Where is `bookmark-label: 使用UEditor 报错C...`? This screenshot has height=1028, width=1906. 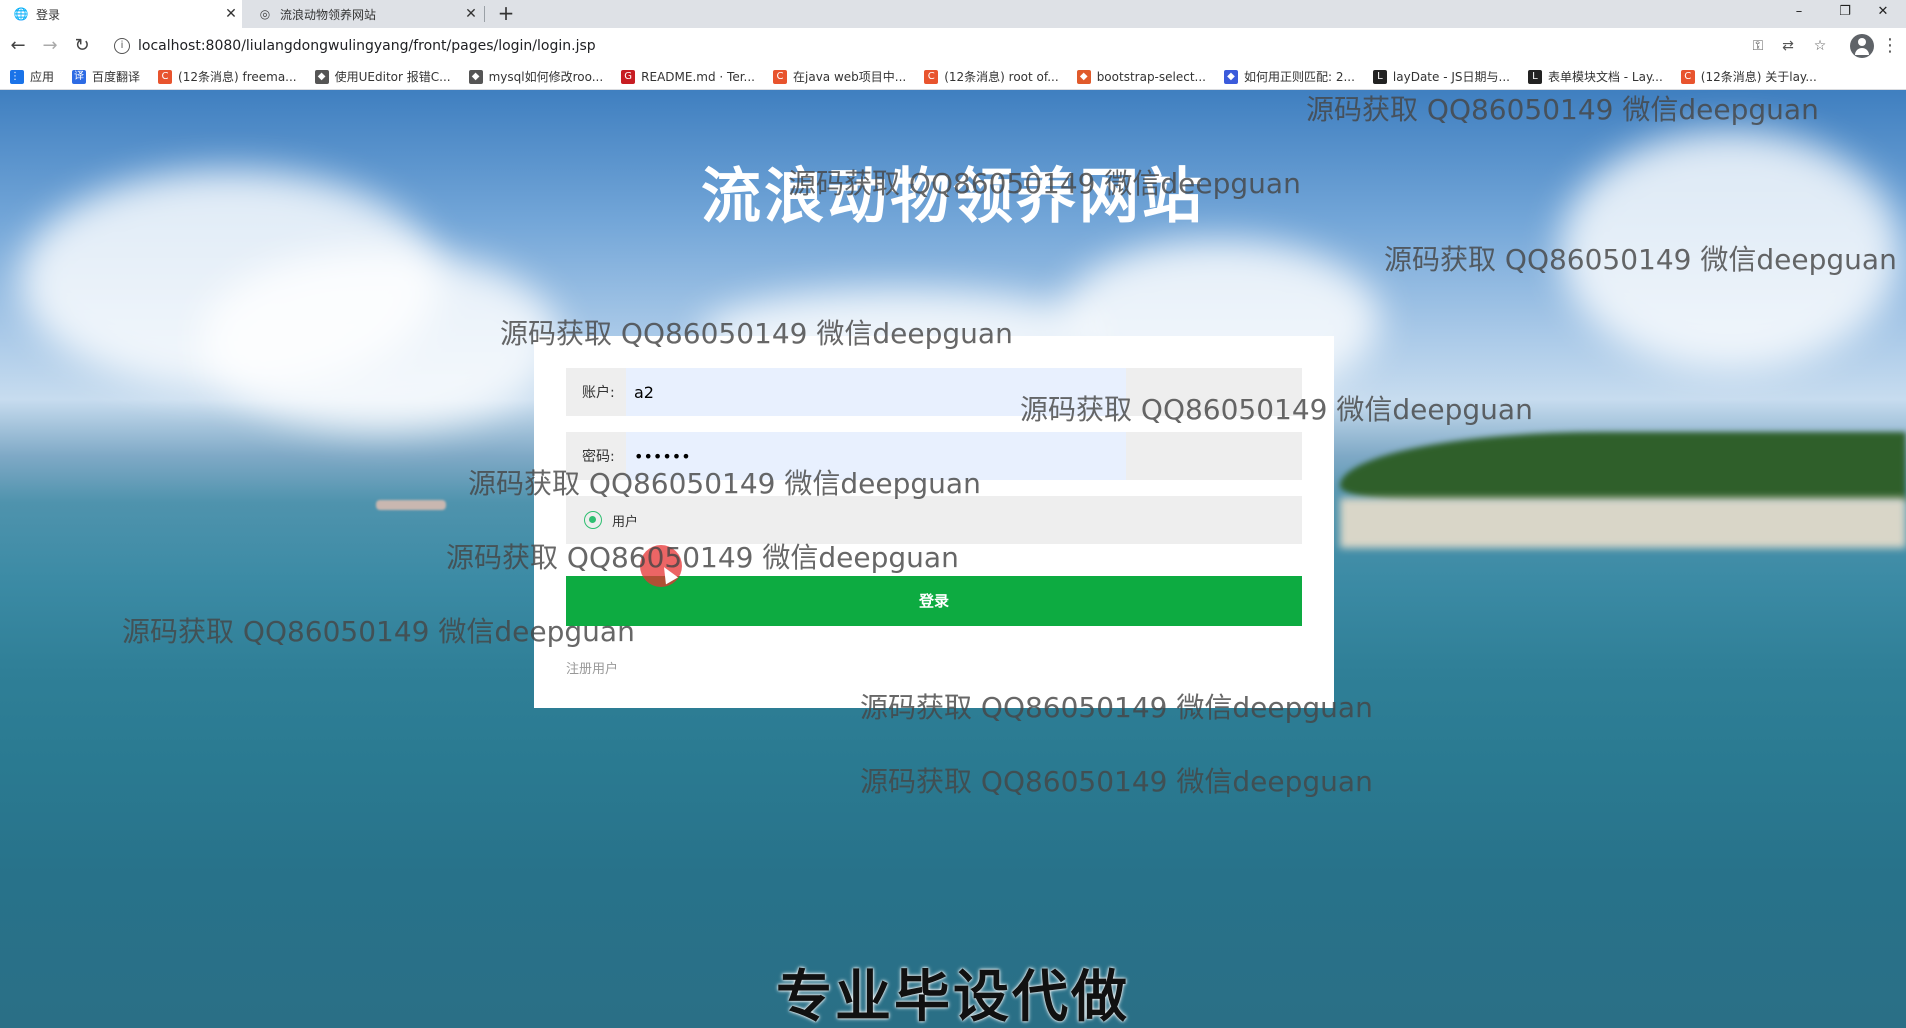
bookmark-label: 使用UEditor 报错C... is located at coordinates (392, 77).